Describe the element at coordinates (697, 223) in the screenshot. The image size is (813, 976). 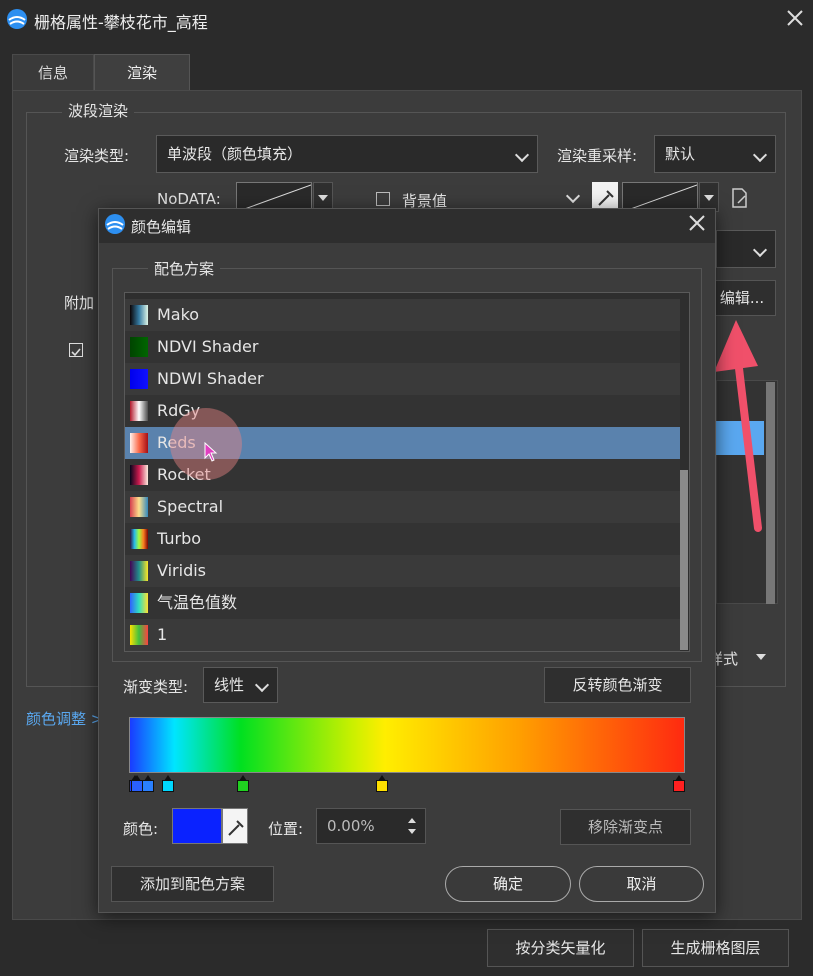
I see `dialog-close-icon` at that location.